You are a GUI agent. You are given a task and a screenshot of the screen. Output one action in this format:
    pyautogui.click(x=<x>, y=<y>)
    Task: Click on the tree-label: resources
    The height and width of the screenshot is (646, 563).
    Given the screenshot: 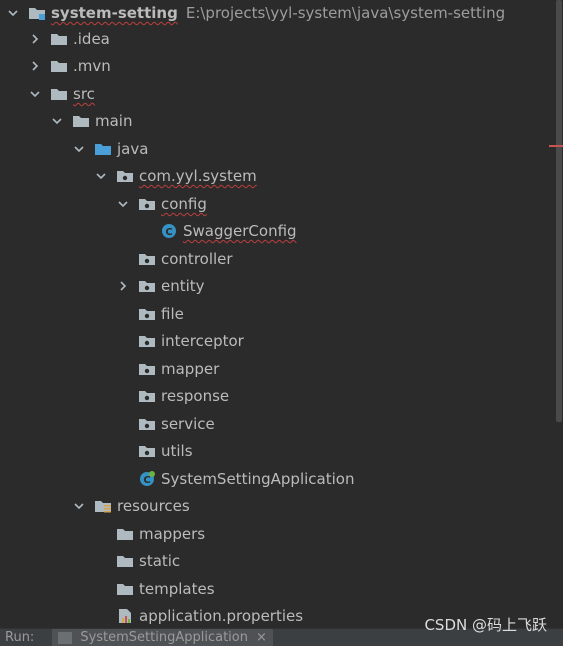 What is the action you would take?
    pyautogui.click(x=153, y=506)
    